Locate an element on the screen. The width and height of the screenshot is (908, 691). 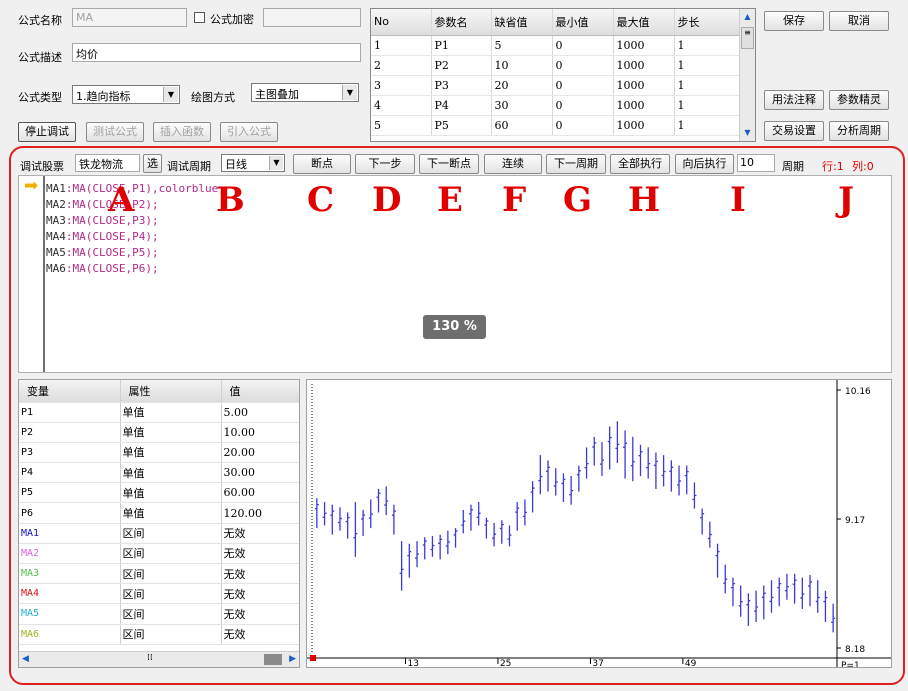
select-stock-button: 选 is located at coordinates (152, 163).